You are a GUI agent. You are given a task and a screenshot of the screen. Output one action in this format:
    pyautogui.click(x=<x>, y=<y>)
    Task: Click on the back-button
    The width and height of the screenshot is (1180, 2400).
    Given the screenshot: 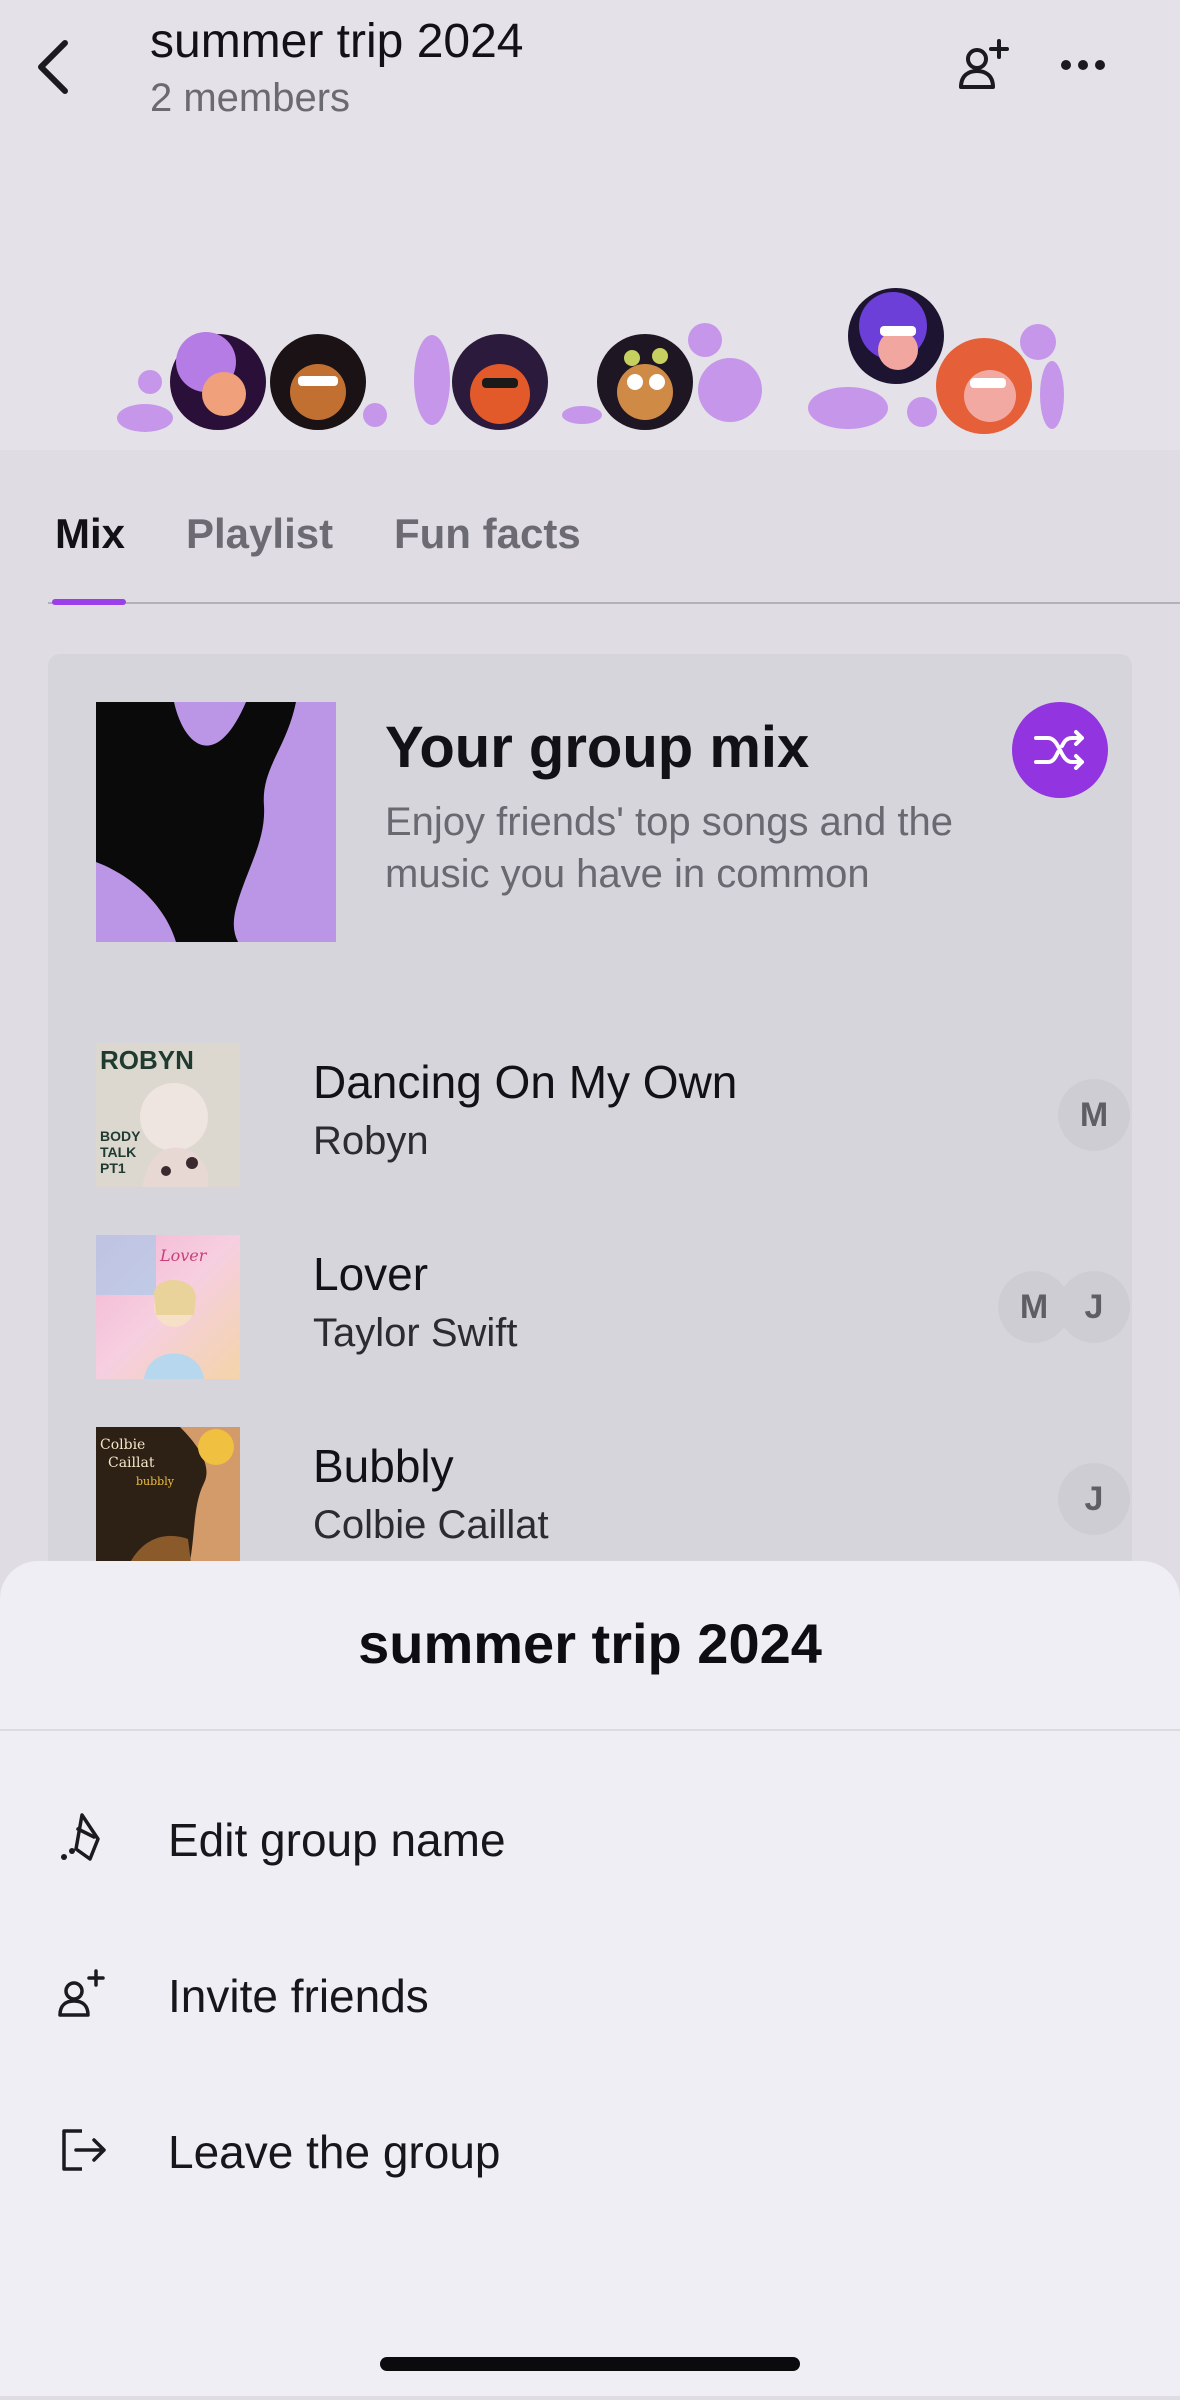 What is the action you would take?
    pyautogui.click(x=53, y=67)
    